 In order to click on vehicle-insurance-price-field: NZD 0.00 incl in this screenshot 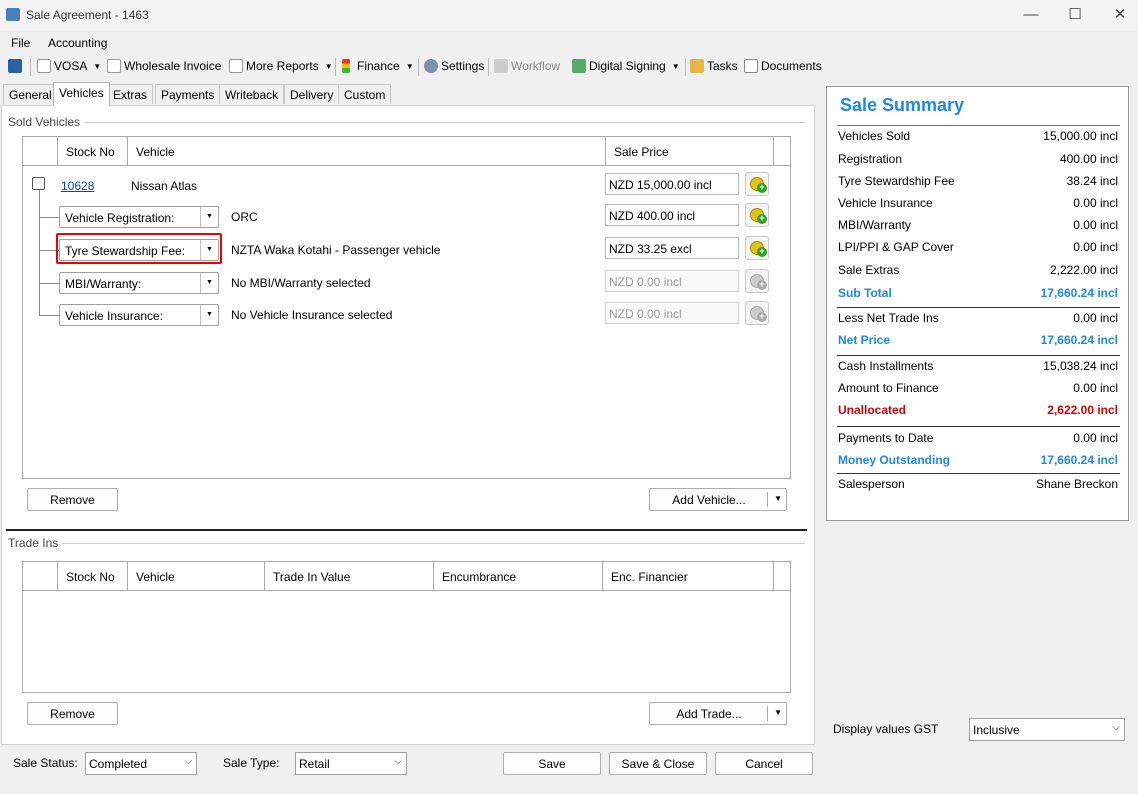, I will do `click(672, 313)`.